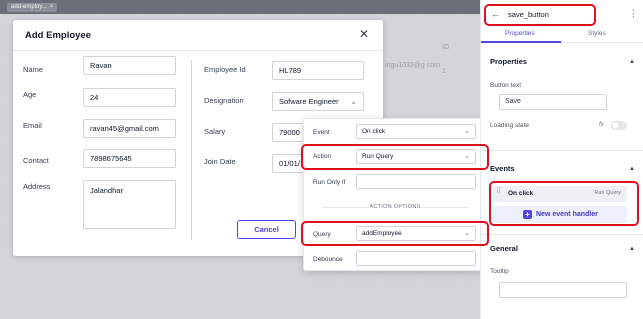 This screenshot has height=319, width=643. I want to click on component-tag: add-employ... ×, so click(32, 7).